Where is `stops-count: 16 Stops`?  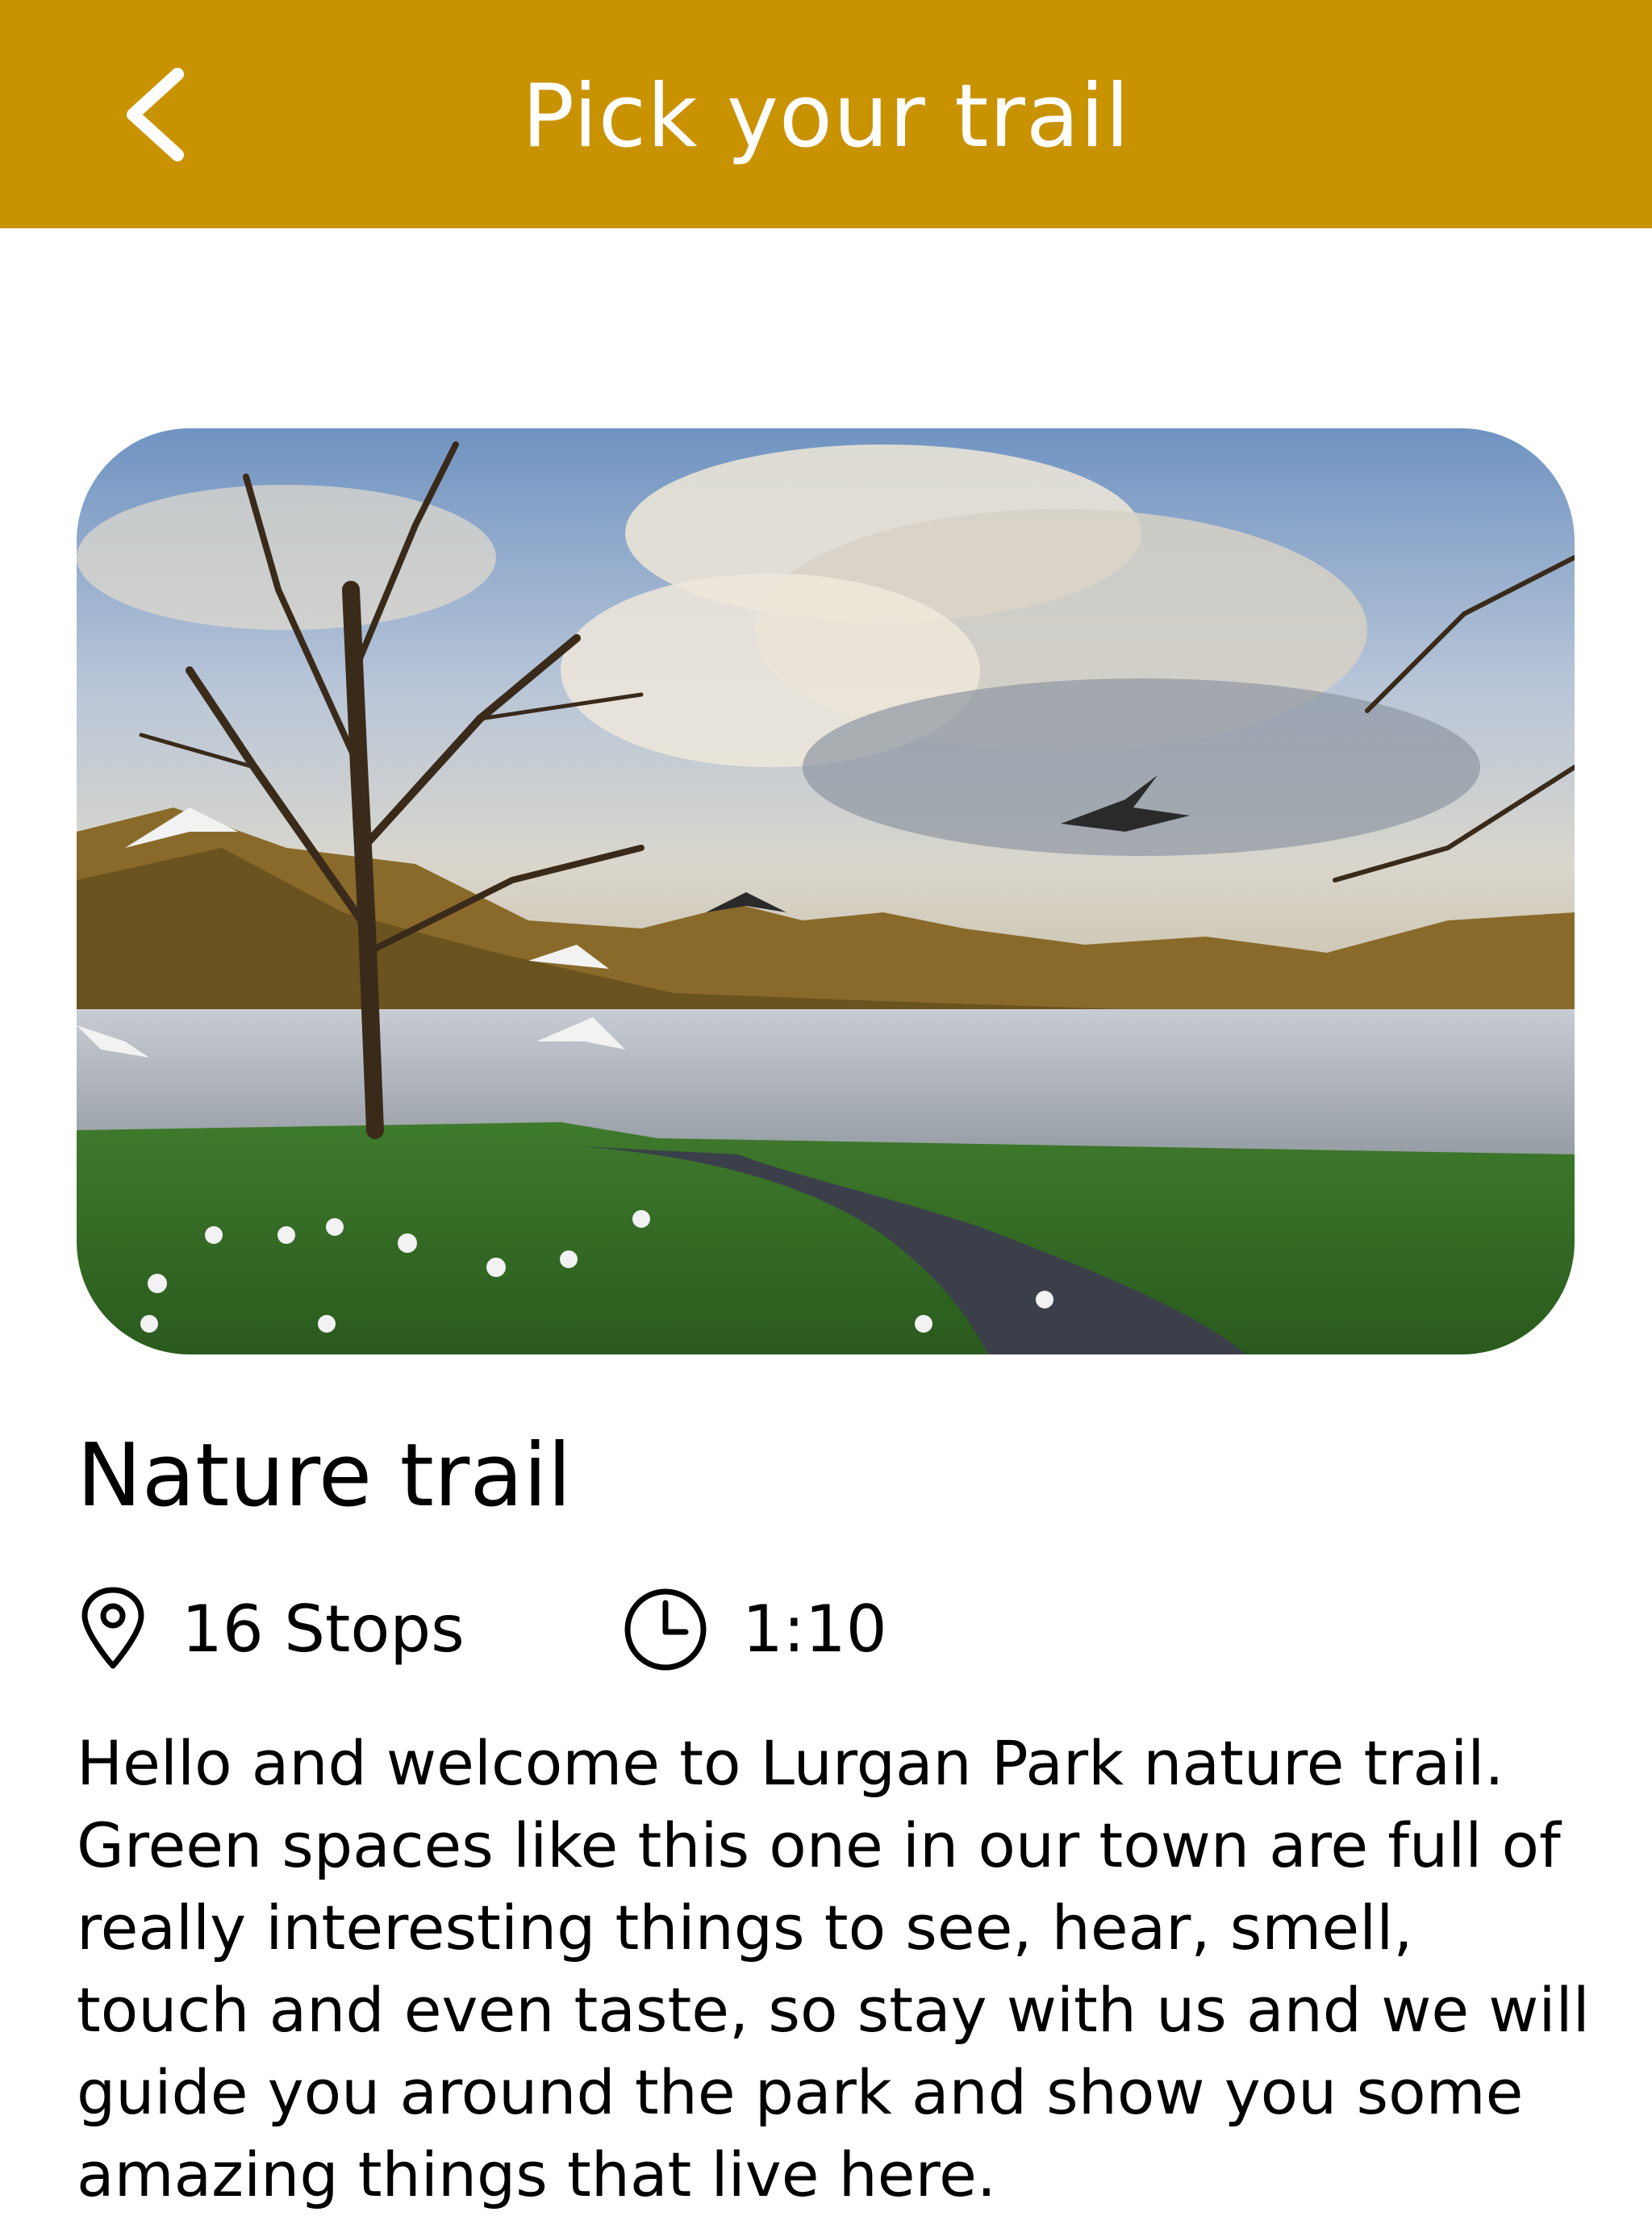 stops-count: 16 Stops is located at coordinates (323, 1629).